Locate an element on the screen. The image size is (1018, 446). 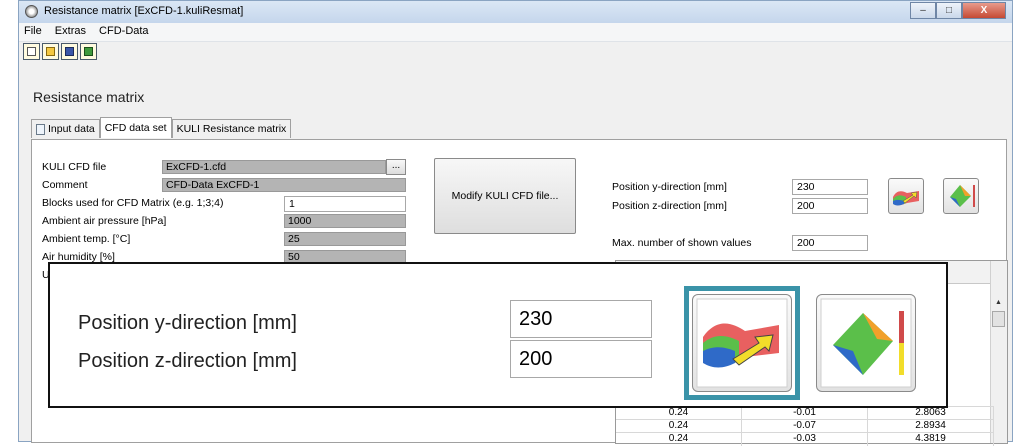
table-row: 0.24 -0.03 4.3819 is located at coordinates (805, 439).